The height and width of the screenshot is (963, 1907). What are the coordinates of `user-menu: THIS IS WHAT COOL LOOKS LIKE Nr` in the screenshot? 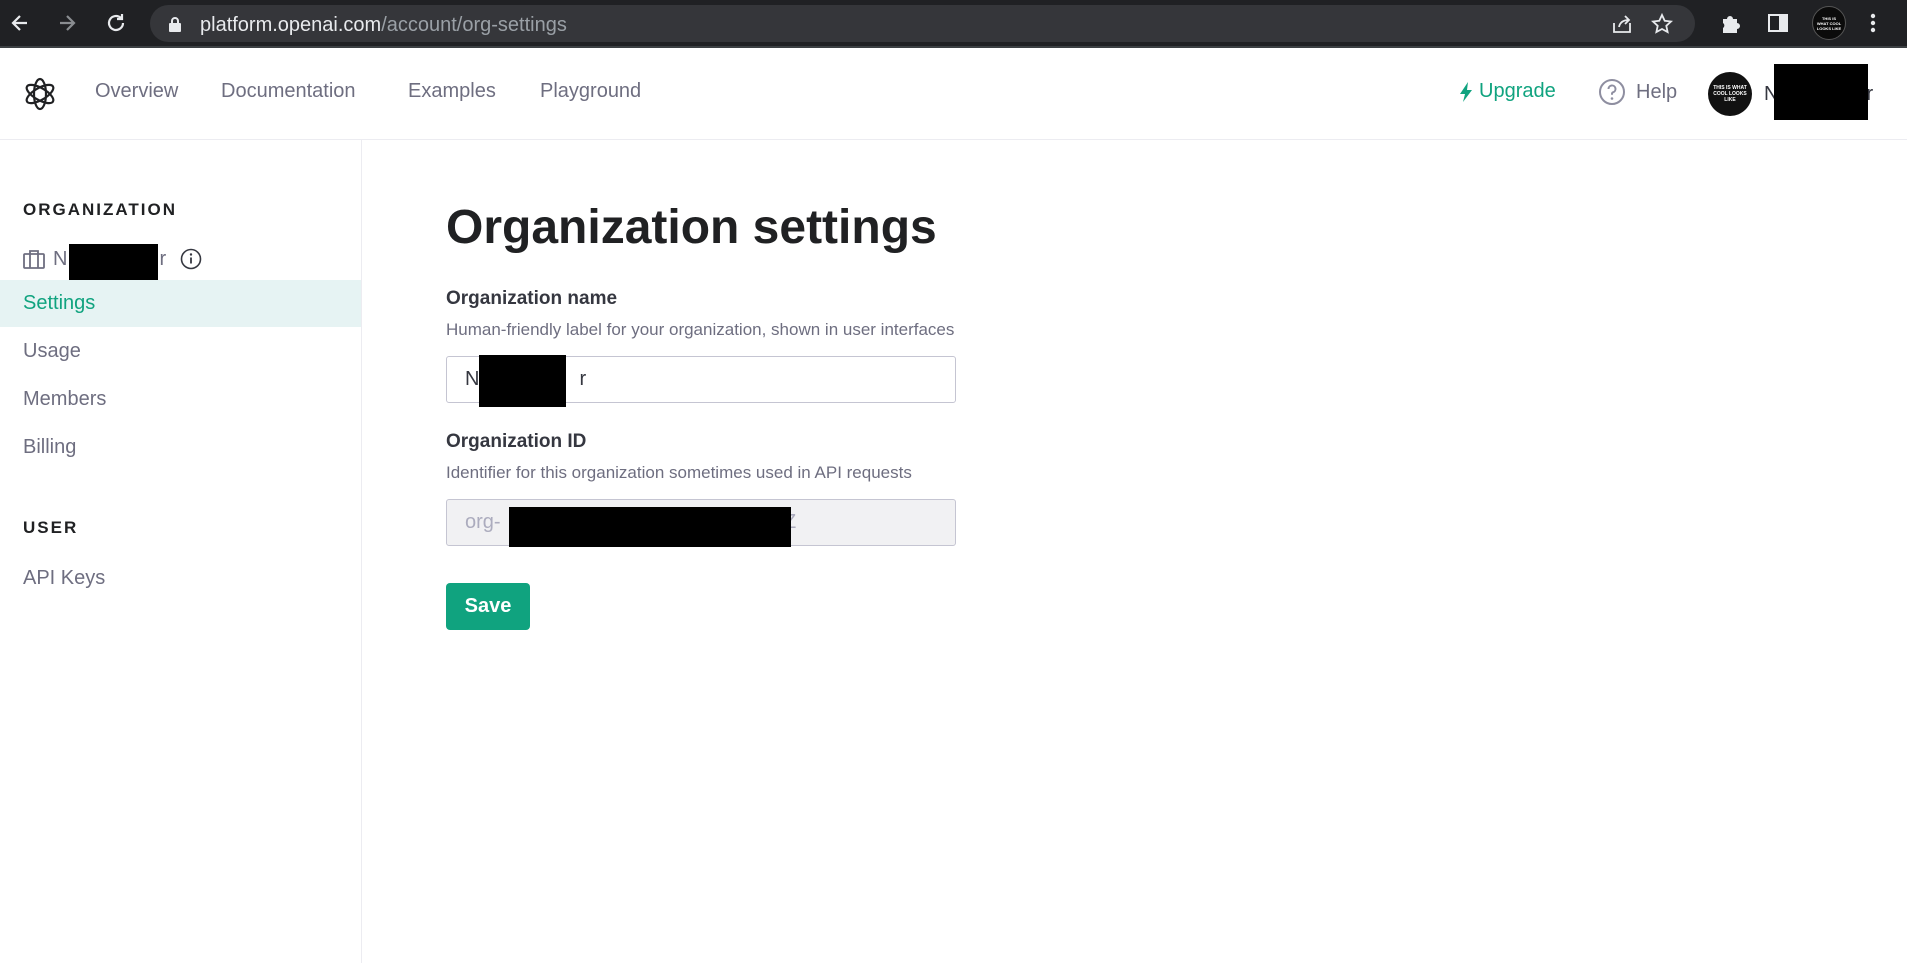 It's located at (1790, 91).